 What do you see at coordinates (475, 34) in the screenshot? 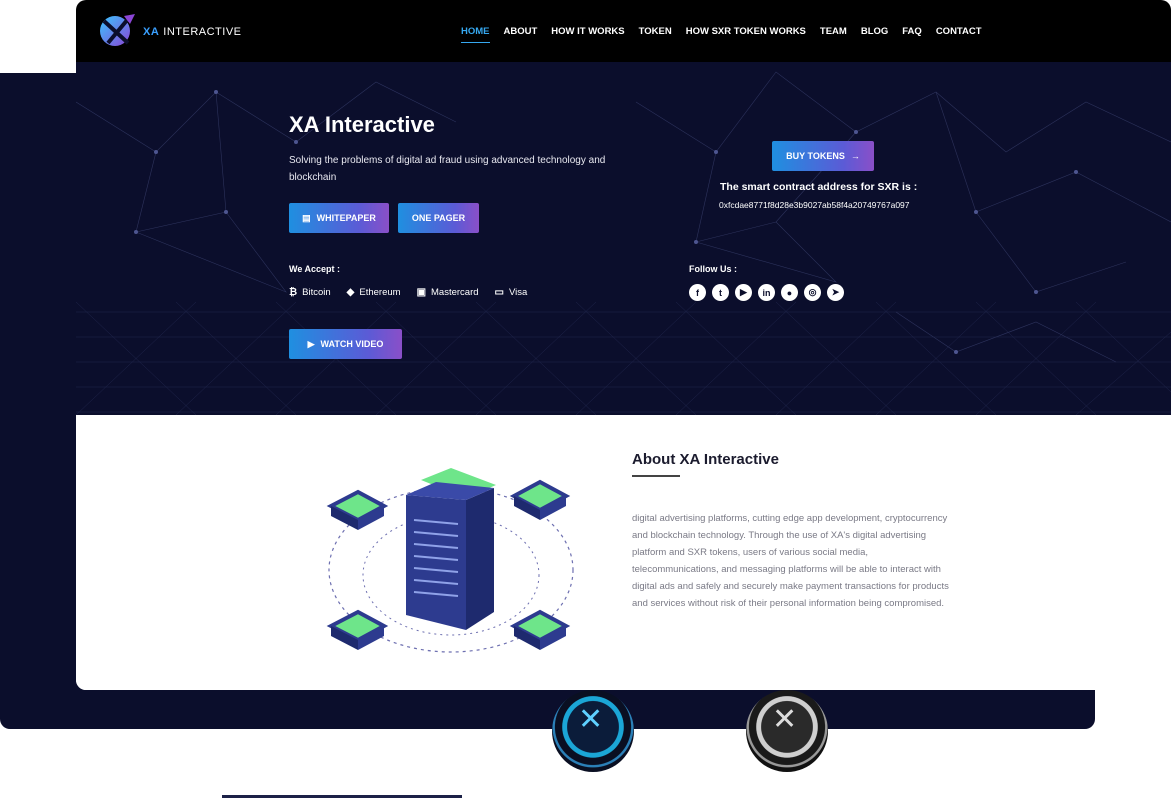
I see `nav-home: HOME` at bounding box center [475, 34].